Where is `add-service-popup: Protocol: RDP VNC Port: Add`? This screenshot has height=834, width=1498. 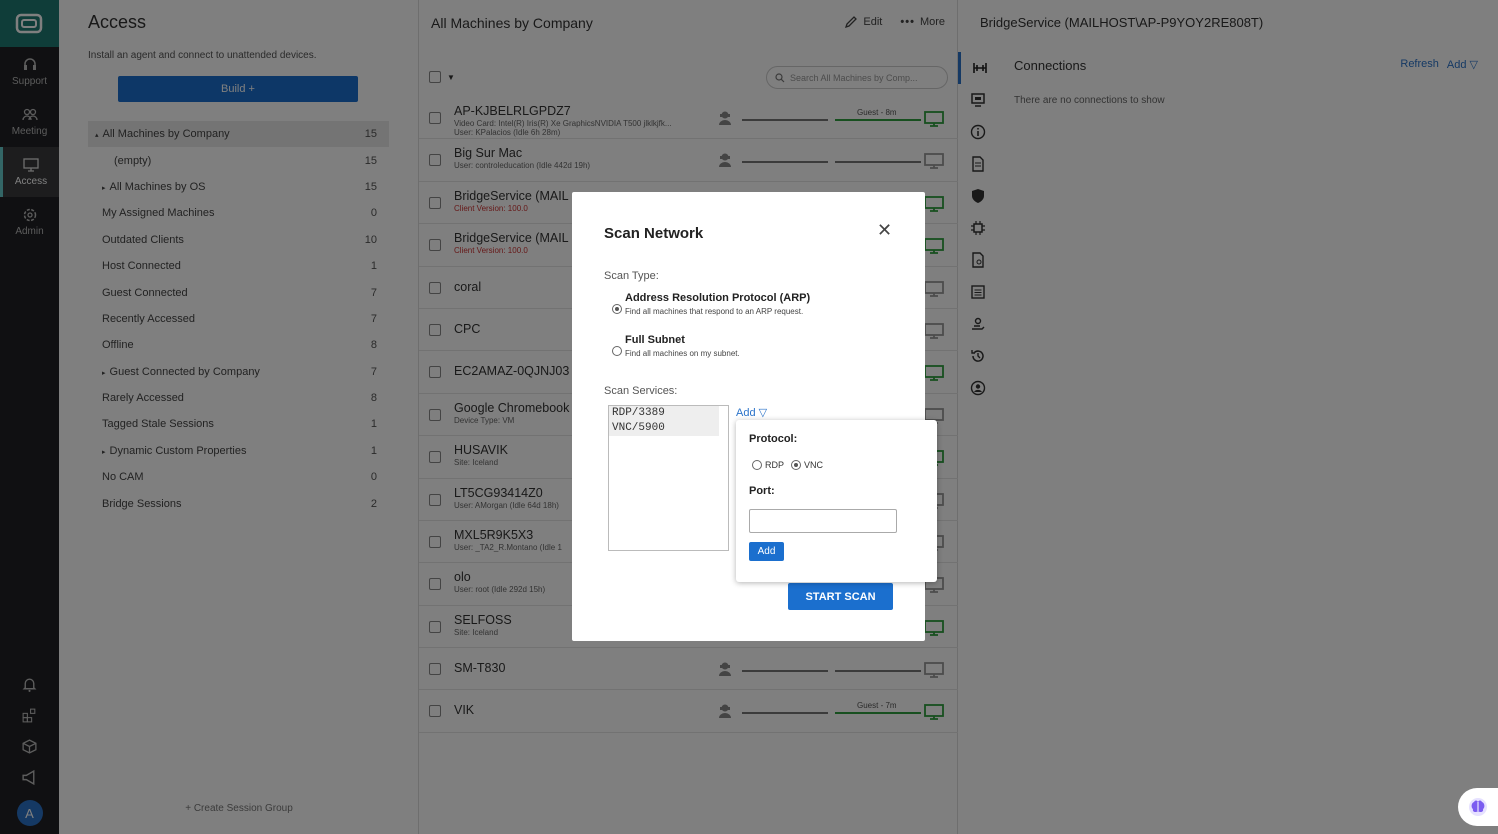
add-service-popup: Protocol: RDP VNC Port: Add is located at coordinates (836, 501).